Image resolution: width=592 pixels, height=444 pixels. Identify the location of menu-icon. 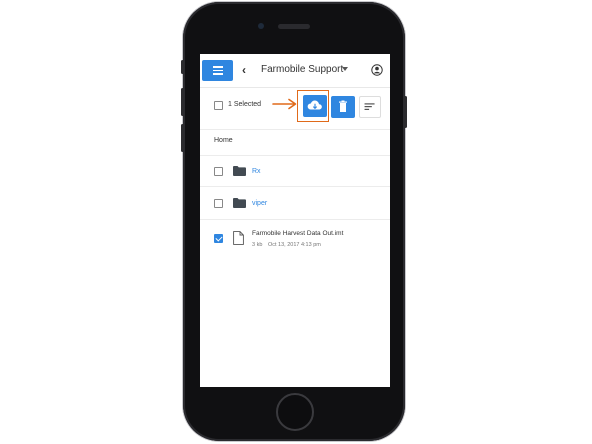
(217, 67).